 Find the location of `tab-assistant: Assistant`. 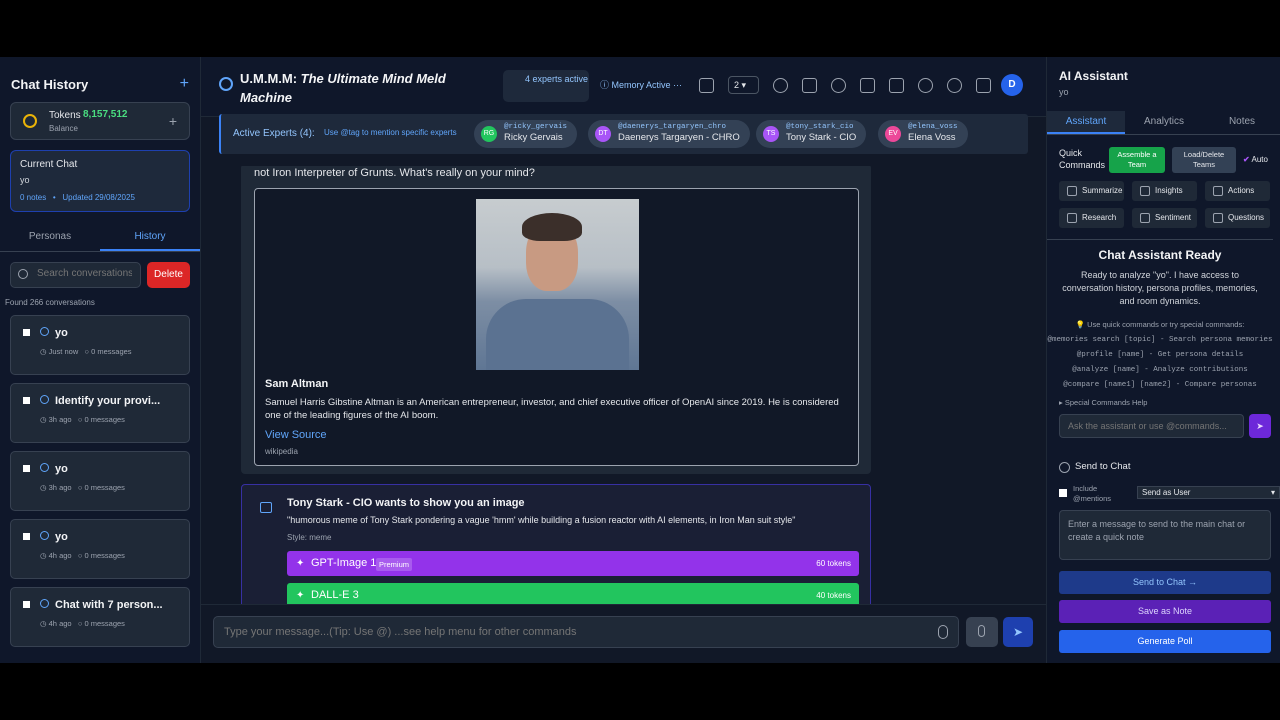

tab-assistant: Assistant is located at coordinates (1086, 122).